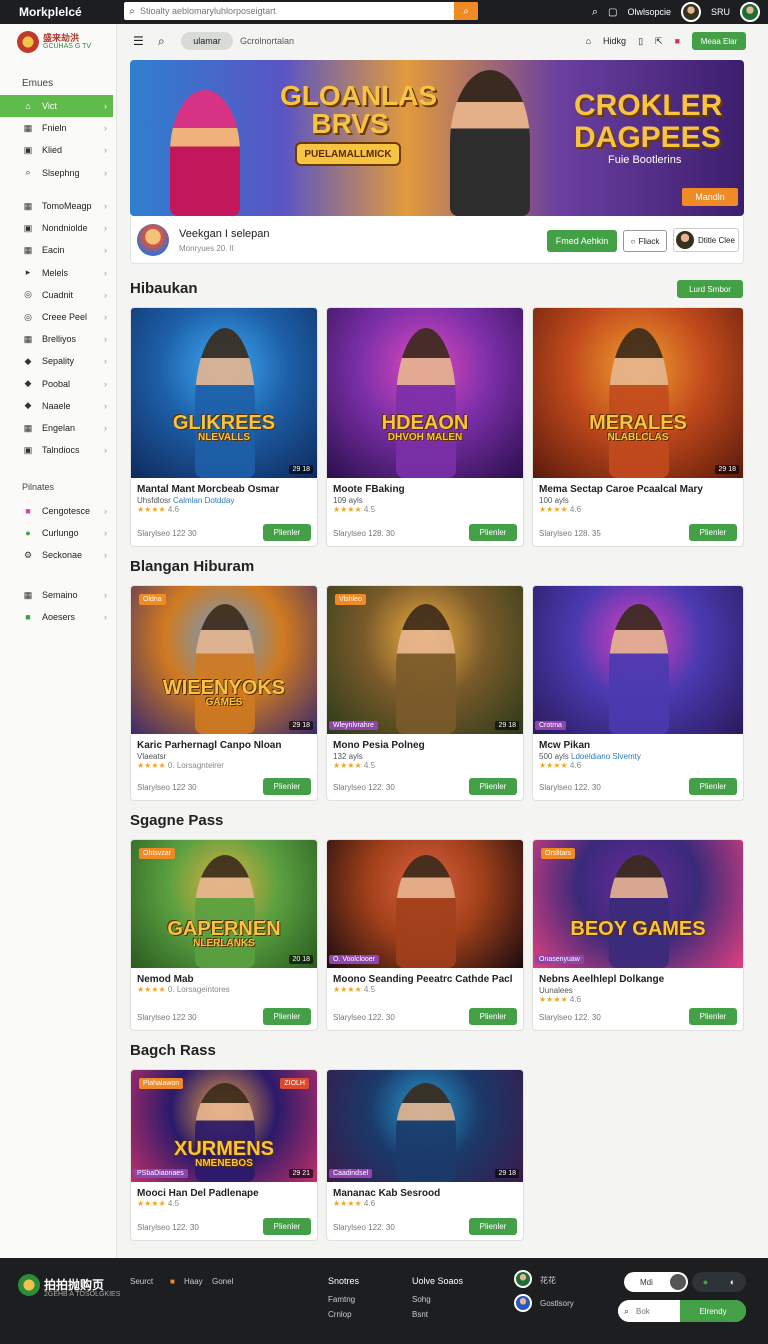 This screenshot has width=768, height=1344. Describe the element at coordinates (710, 289) in the screenshot. I see `section-action-button: Lurd Smbor` at that location.